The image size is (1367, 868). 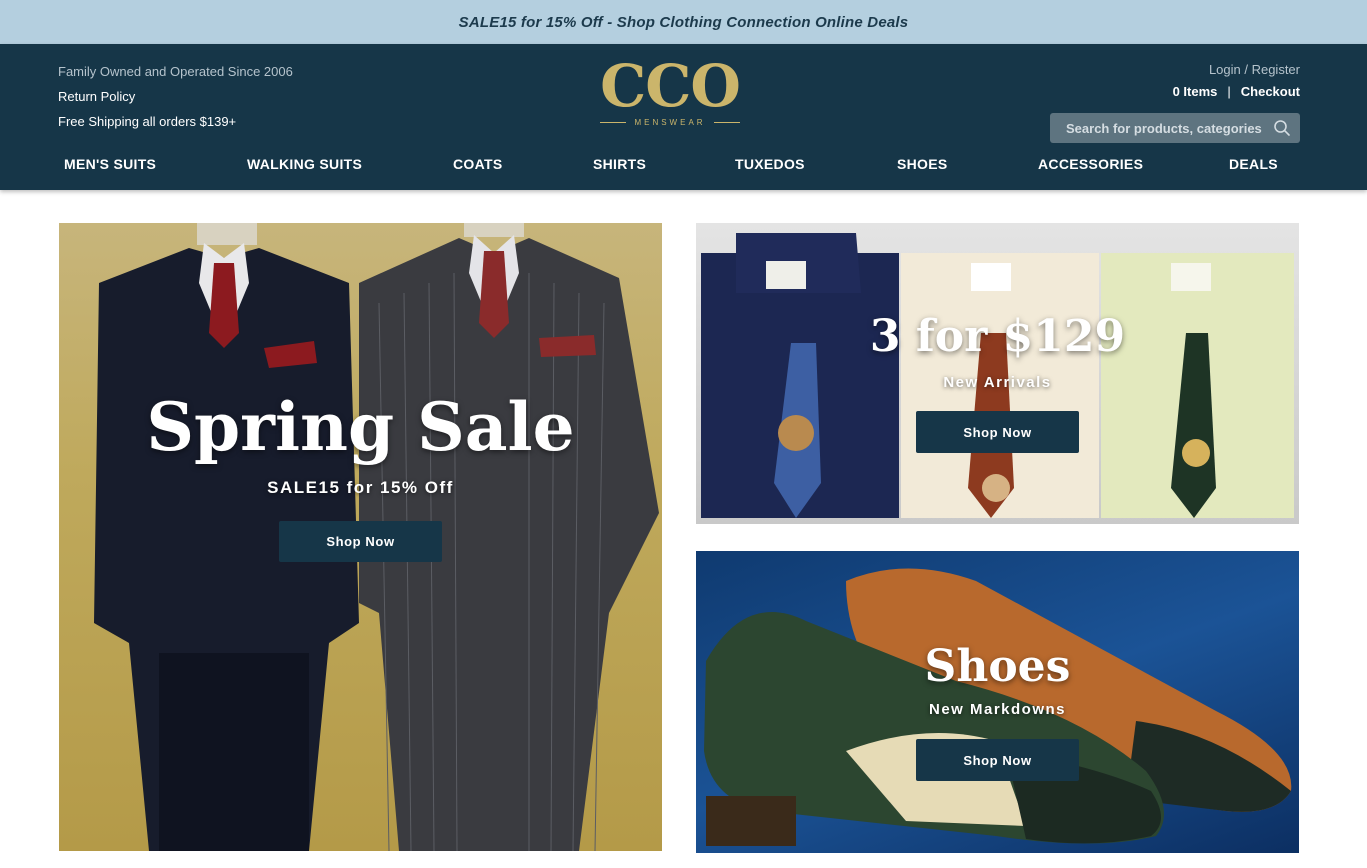 What do you see at coordinates (175, 71) in the screenshot?
I see `tagline: Family Owned and Operated Since 2006` at bounding box center [175, 71].